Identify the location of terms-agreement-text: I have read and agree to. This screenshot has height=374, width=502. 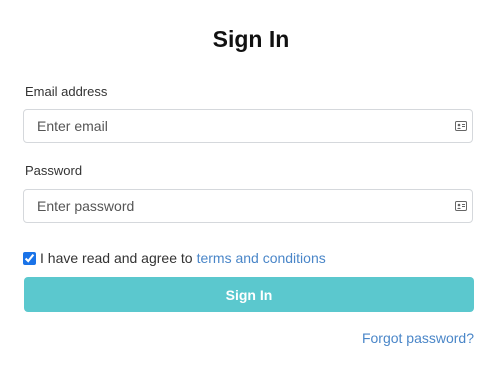
(116, 258).